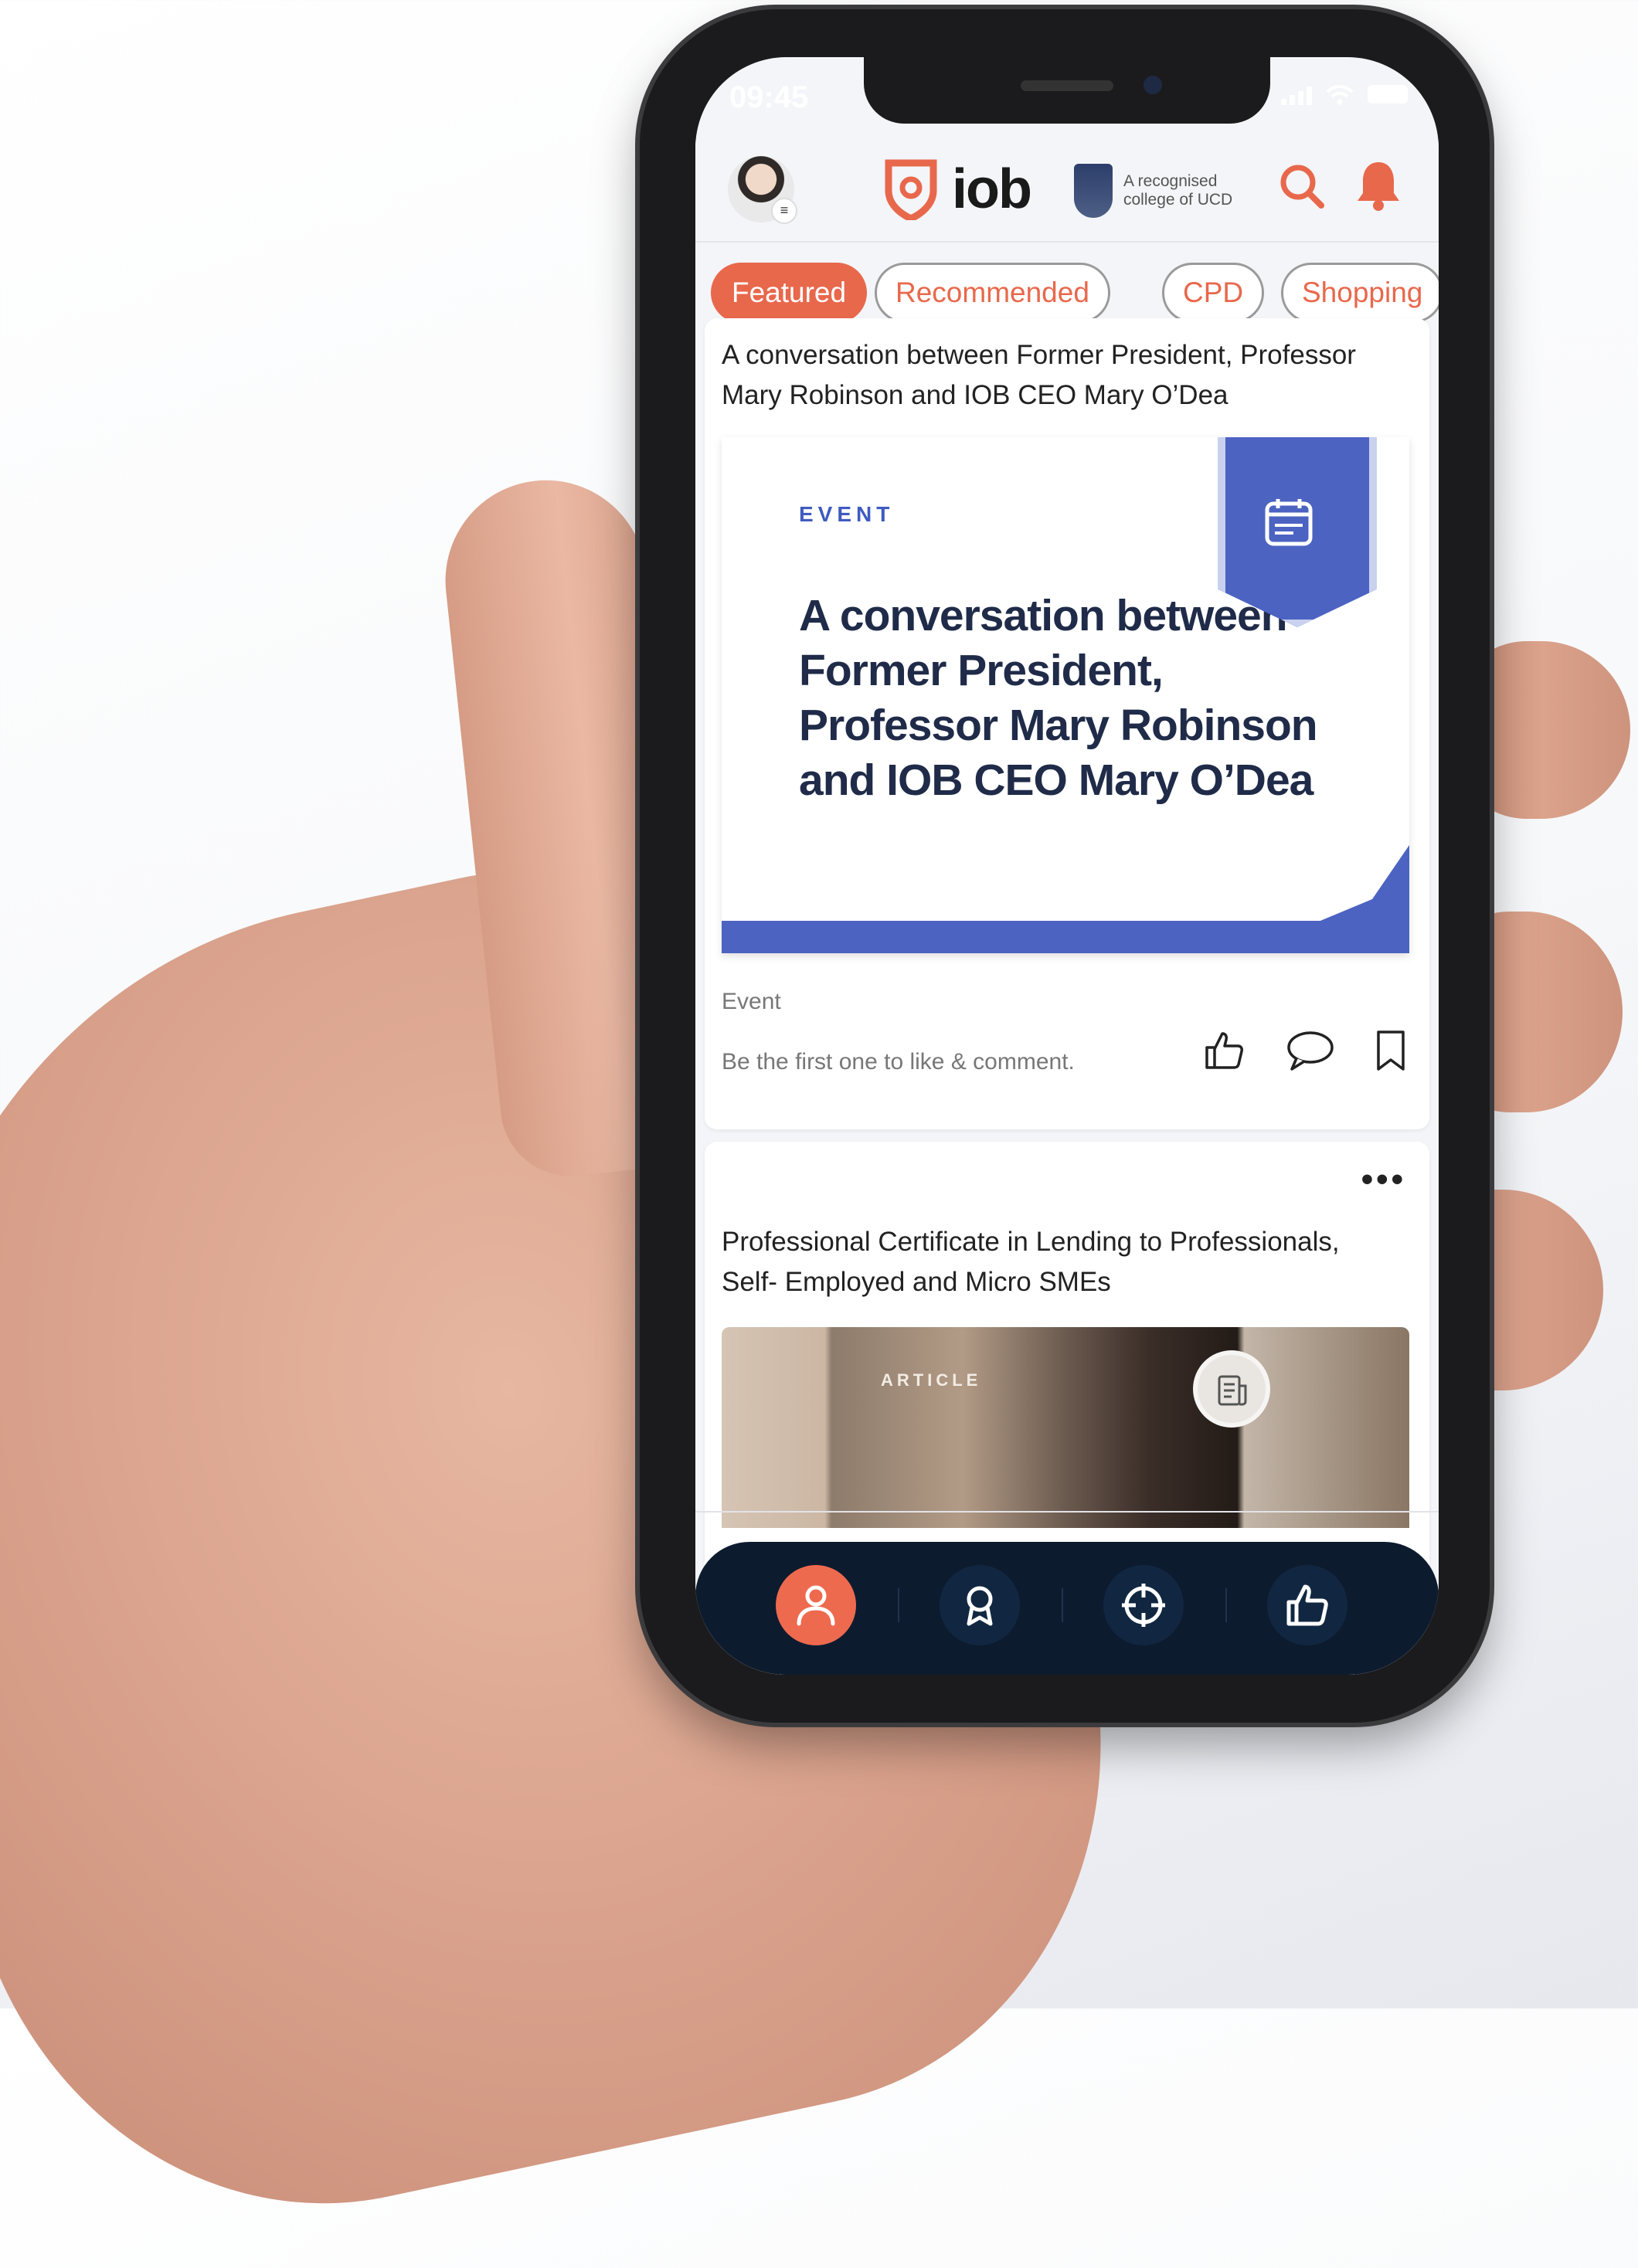  What do you see at coordinates (898, 1062) in the screenshot?
I see `engagement-prompt: Be the first one to like & comment.` at bounding box center [898, 1062].